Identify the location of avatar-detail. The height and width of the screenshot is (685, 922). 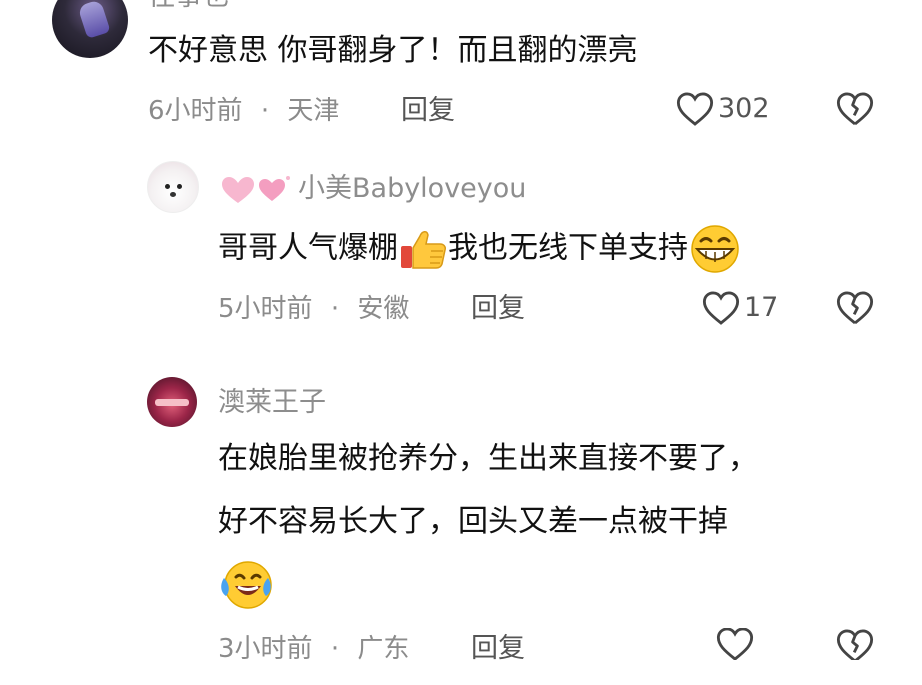
(172, 402).